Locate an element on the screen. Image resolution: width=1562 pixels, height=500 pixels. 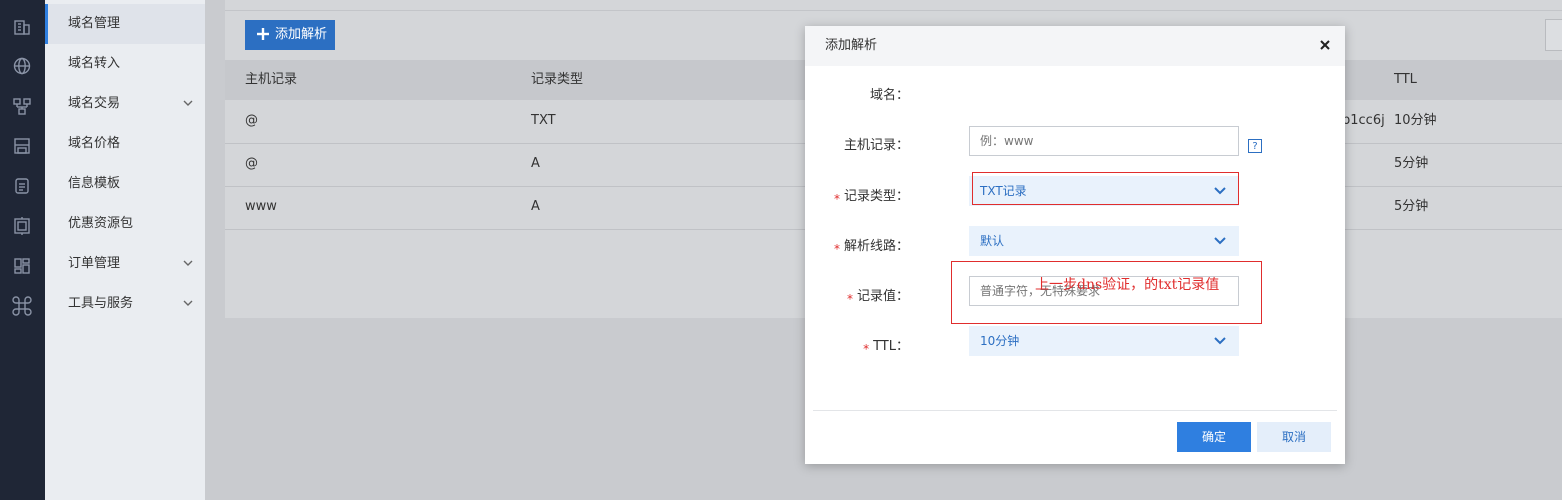
annotation-box-type is located at coordinates (1105, 188).